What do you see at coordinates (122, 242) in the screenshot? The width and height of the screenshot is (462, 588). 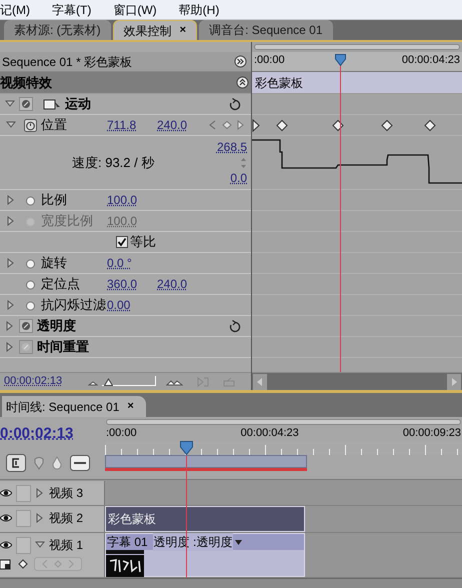 I see `checkbox` at bounding box center [122, 242].